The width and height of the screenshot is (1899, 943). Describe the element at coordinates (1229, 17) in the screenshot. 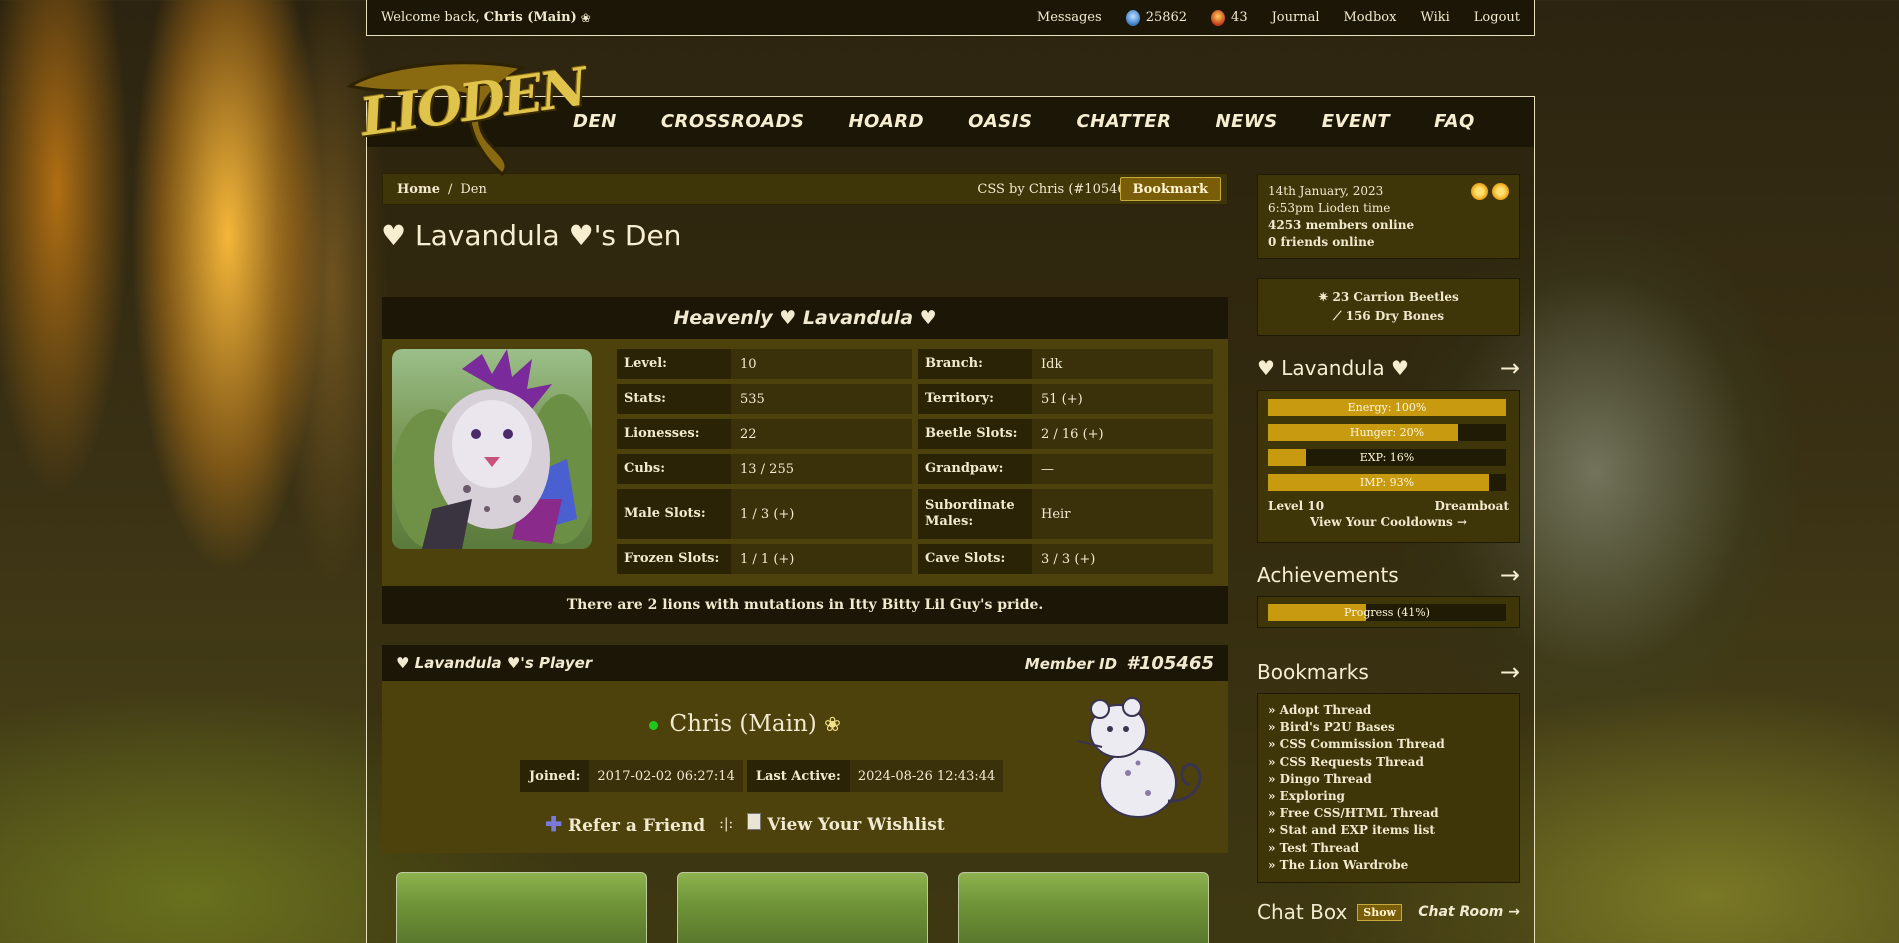

I see `gold-beetles-count: 43` at that location.